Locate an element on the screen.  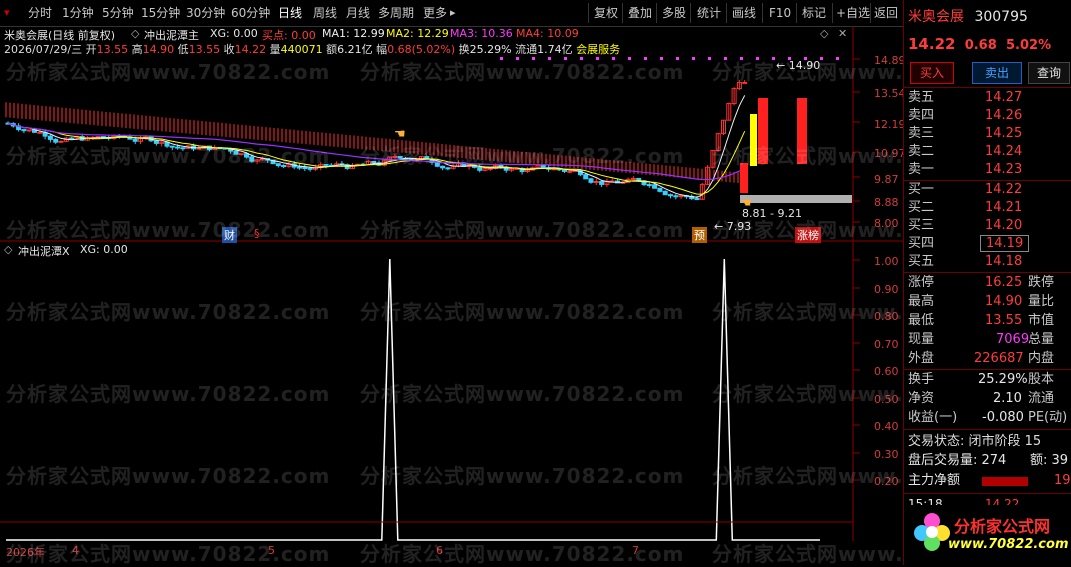
indicator-title: 冲出泥潭X is located at coordinates (44, 251).